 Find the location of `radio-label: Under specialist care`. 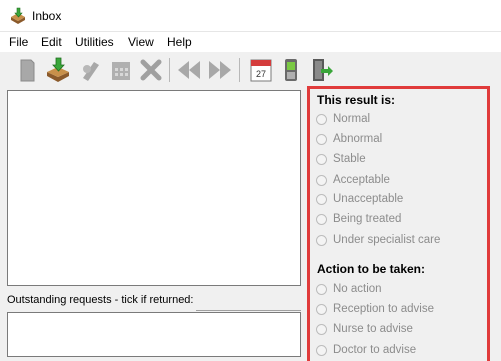

radio-label: Under specialist care is located at coordinates (387, 240).